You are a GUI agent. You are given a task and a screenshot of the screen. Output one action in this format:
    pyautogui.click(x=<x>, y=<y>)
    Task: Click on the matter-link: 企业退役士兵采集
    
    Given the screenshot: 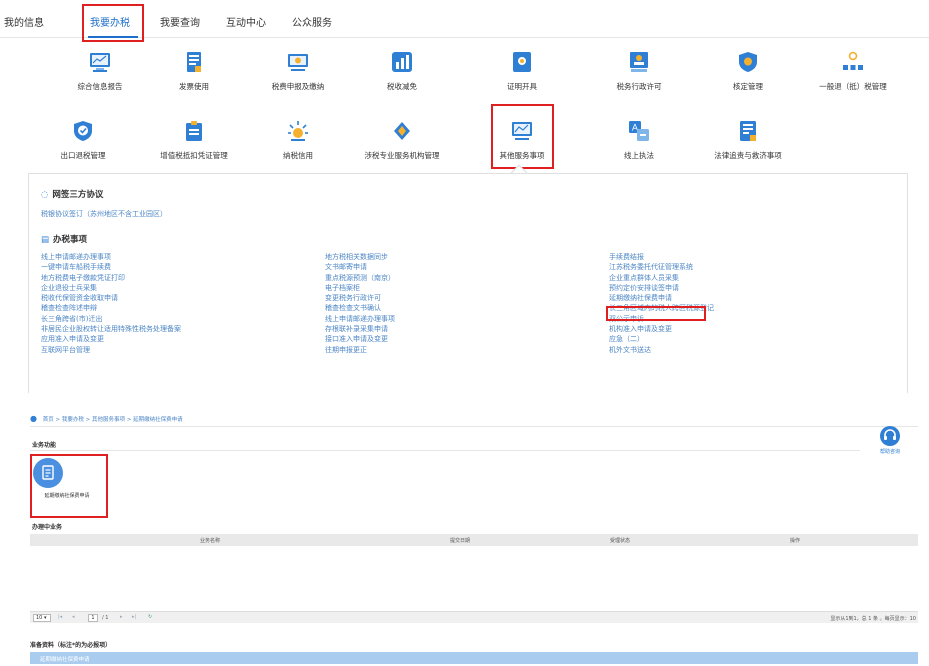 What is the action you would take?
    pyautogui.click(x=111, y=288)
    